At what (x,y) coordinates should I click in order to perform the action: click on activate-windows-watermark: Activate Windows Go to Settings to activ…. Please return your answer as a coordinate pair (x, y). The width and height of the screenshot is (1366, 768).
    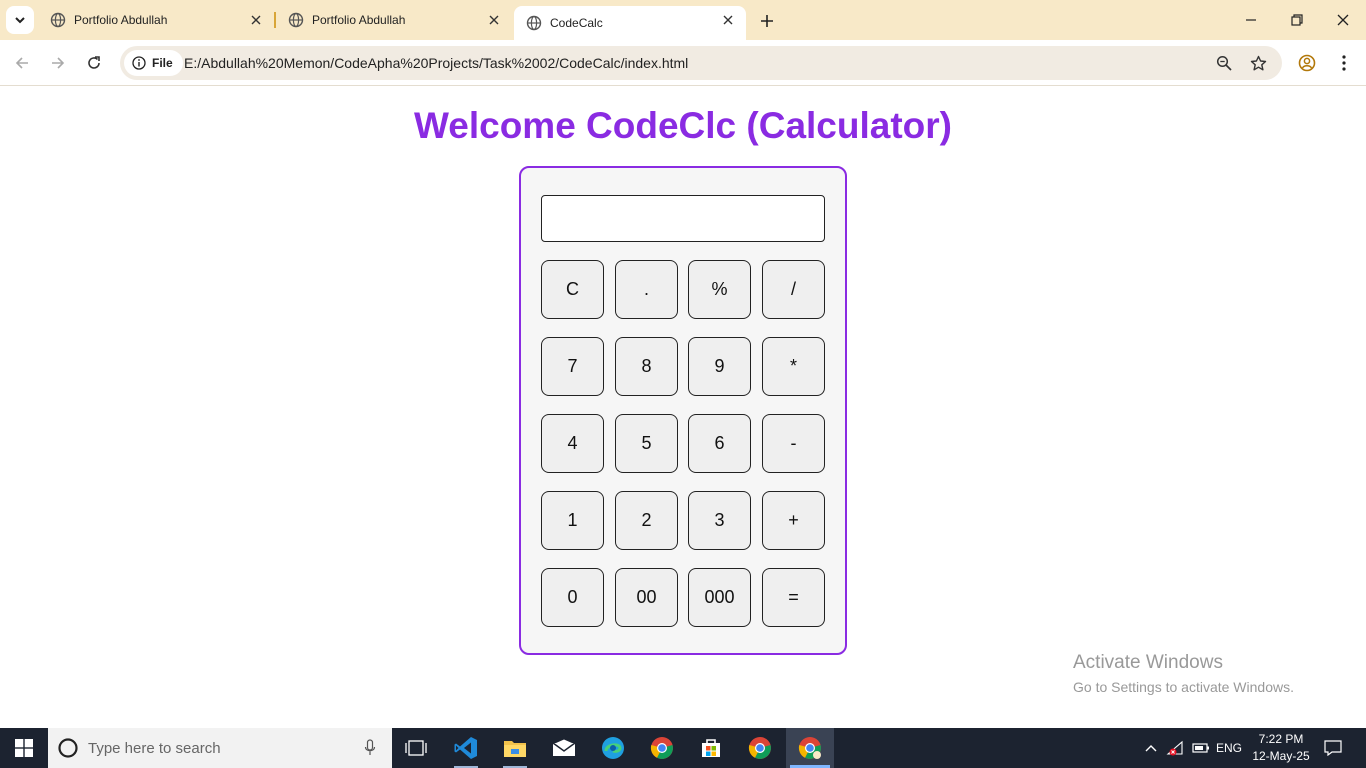
    Looking at the image, I should click on (1183, 673).